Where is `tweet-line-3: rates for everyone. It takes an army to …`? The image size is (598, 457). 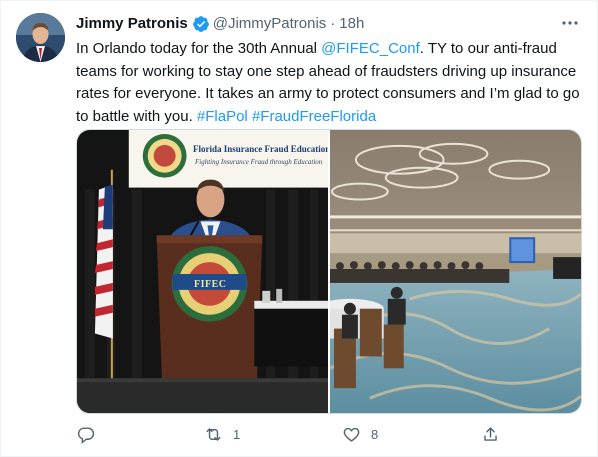 tweet-line-3: rates for everyone. It takes an army to … is located at coordinates (328, 93).